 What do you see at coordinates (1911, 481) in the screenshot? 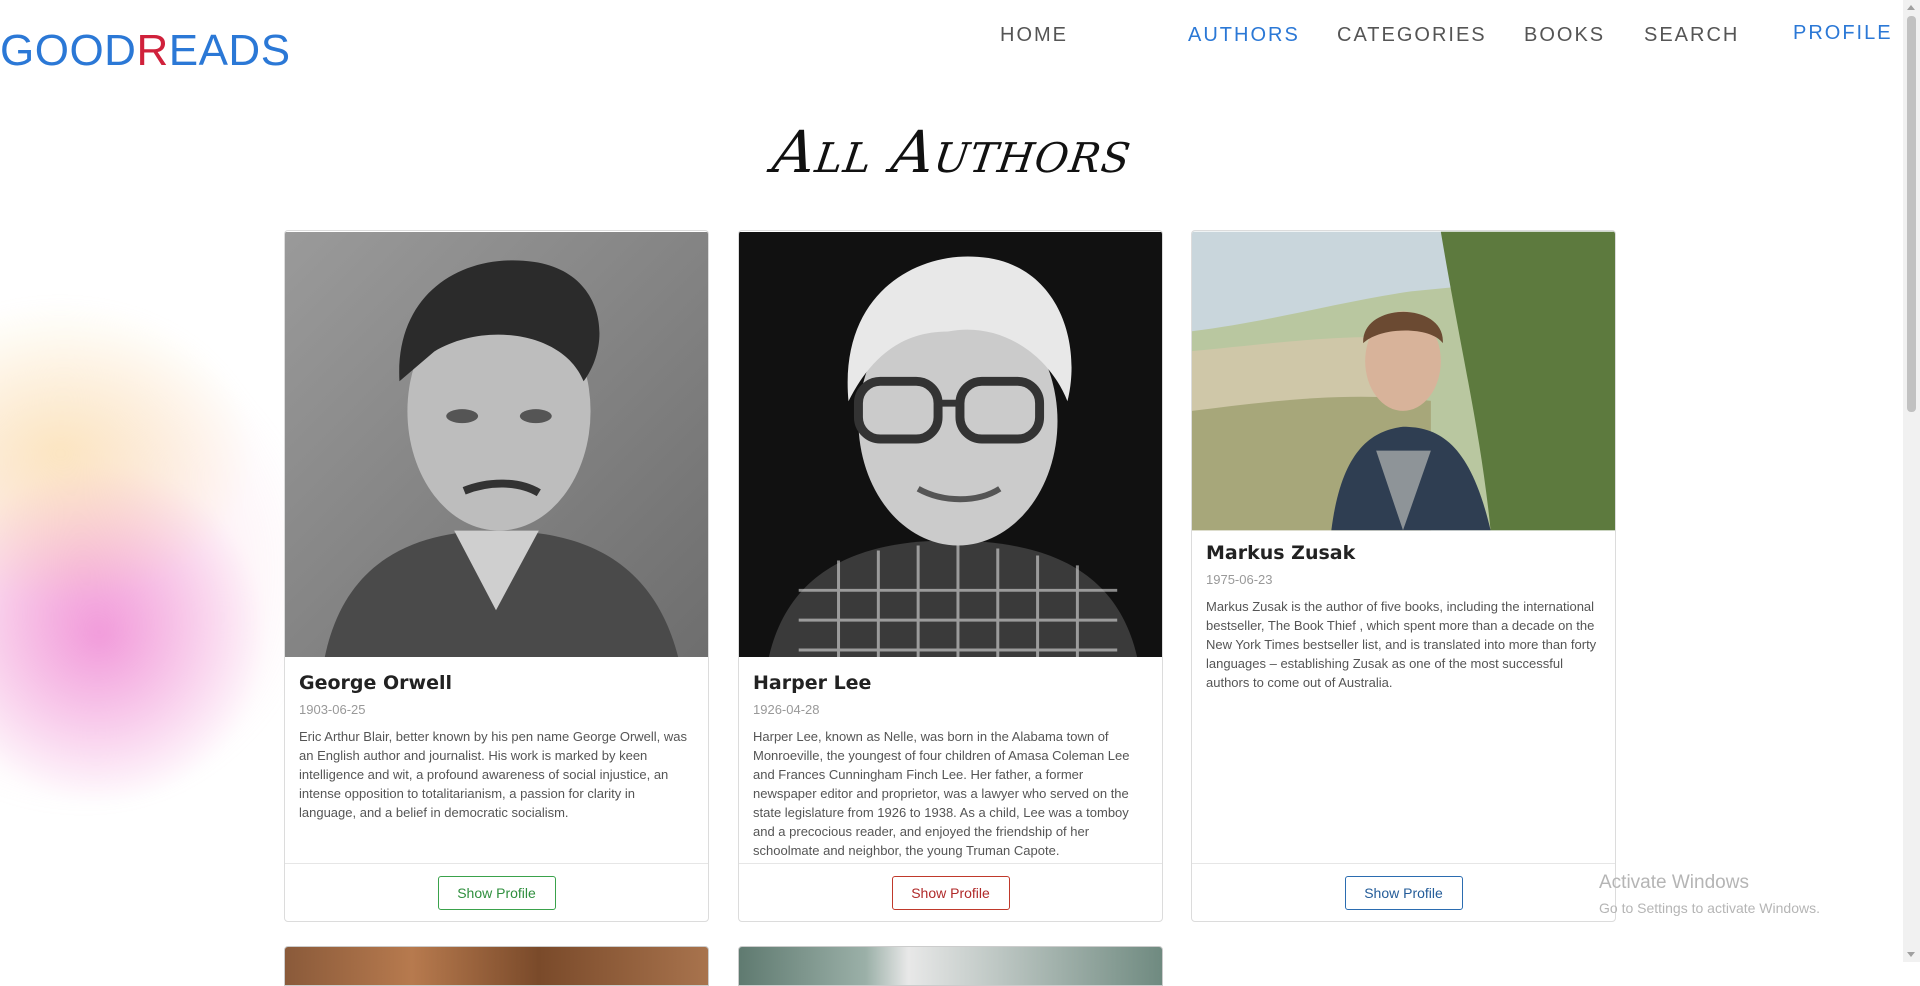
I see `vertical-scrollbar` at bounding box center [1911, 481].